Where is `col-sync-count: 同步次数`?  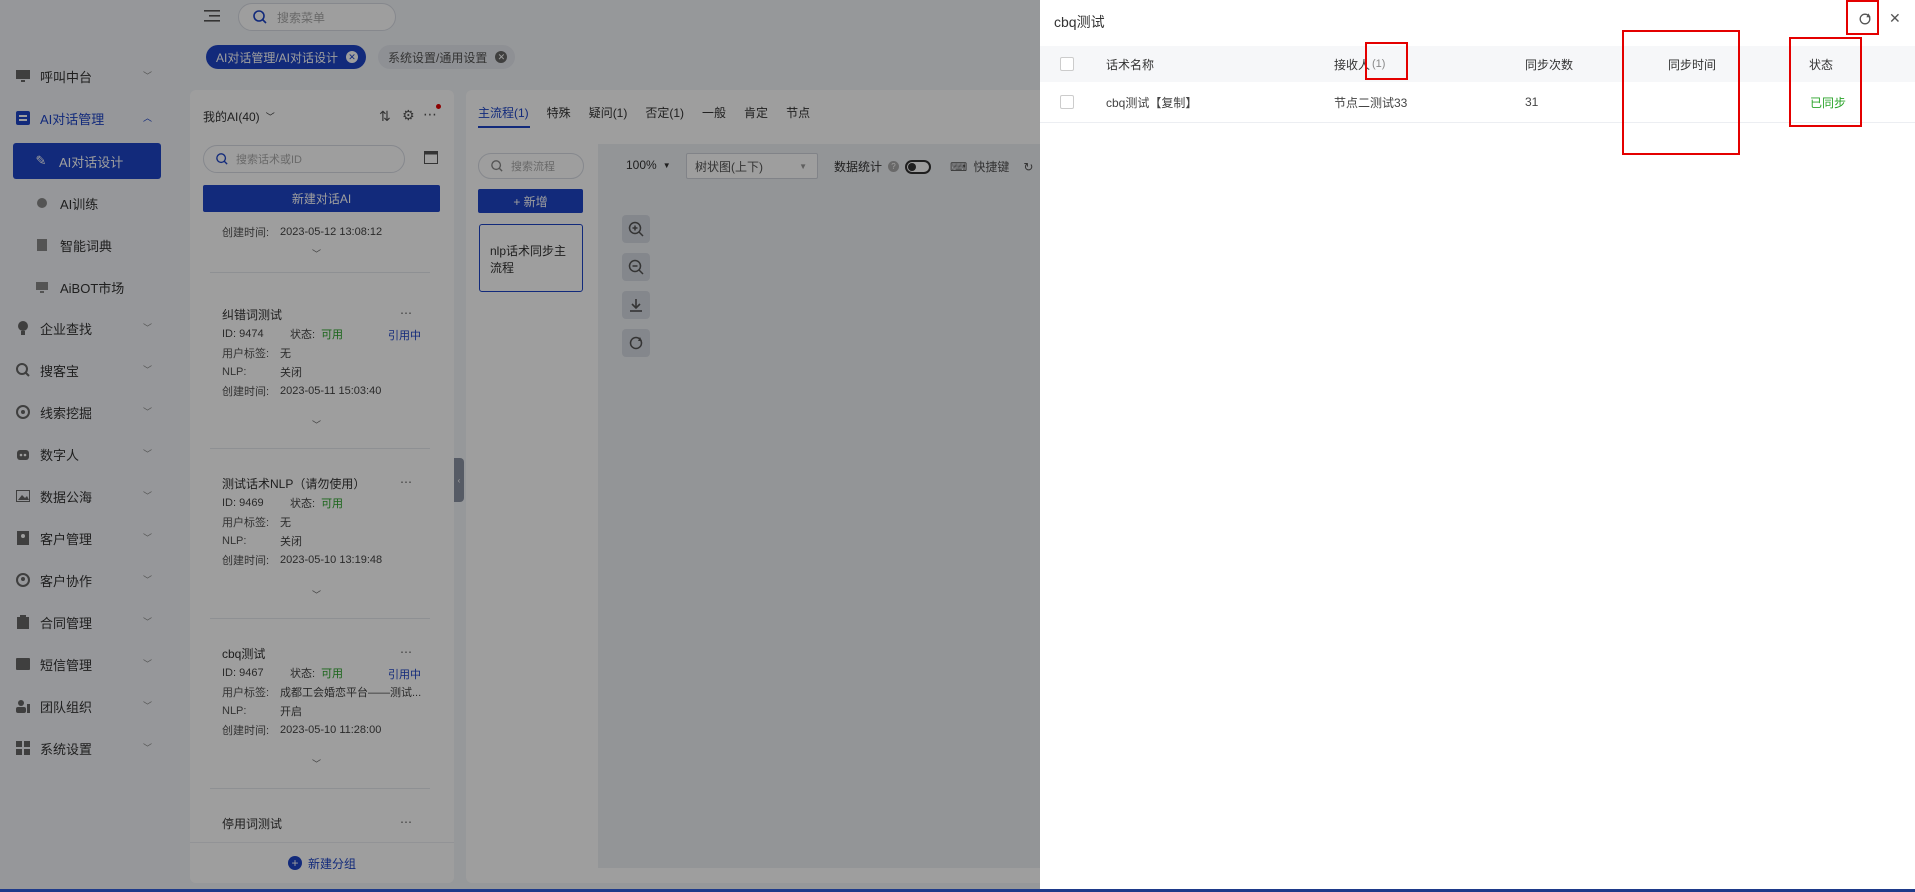 col-sync-count: 同步次数 is located at coordinates (1549, 64).